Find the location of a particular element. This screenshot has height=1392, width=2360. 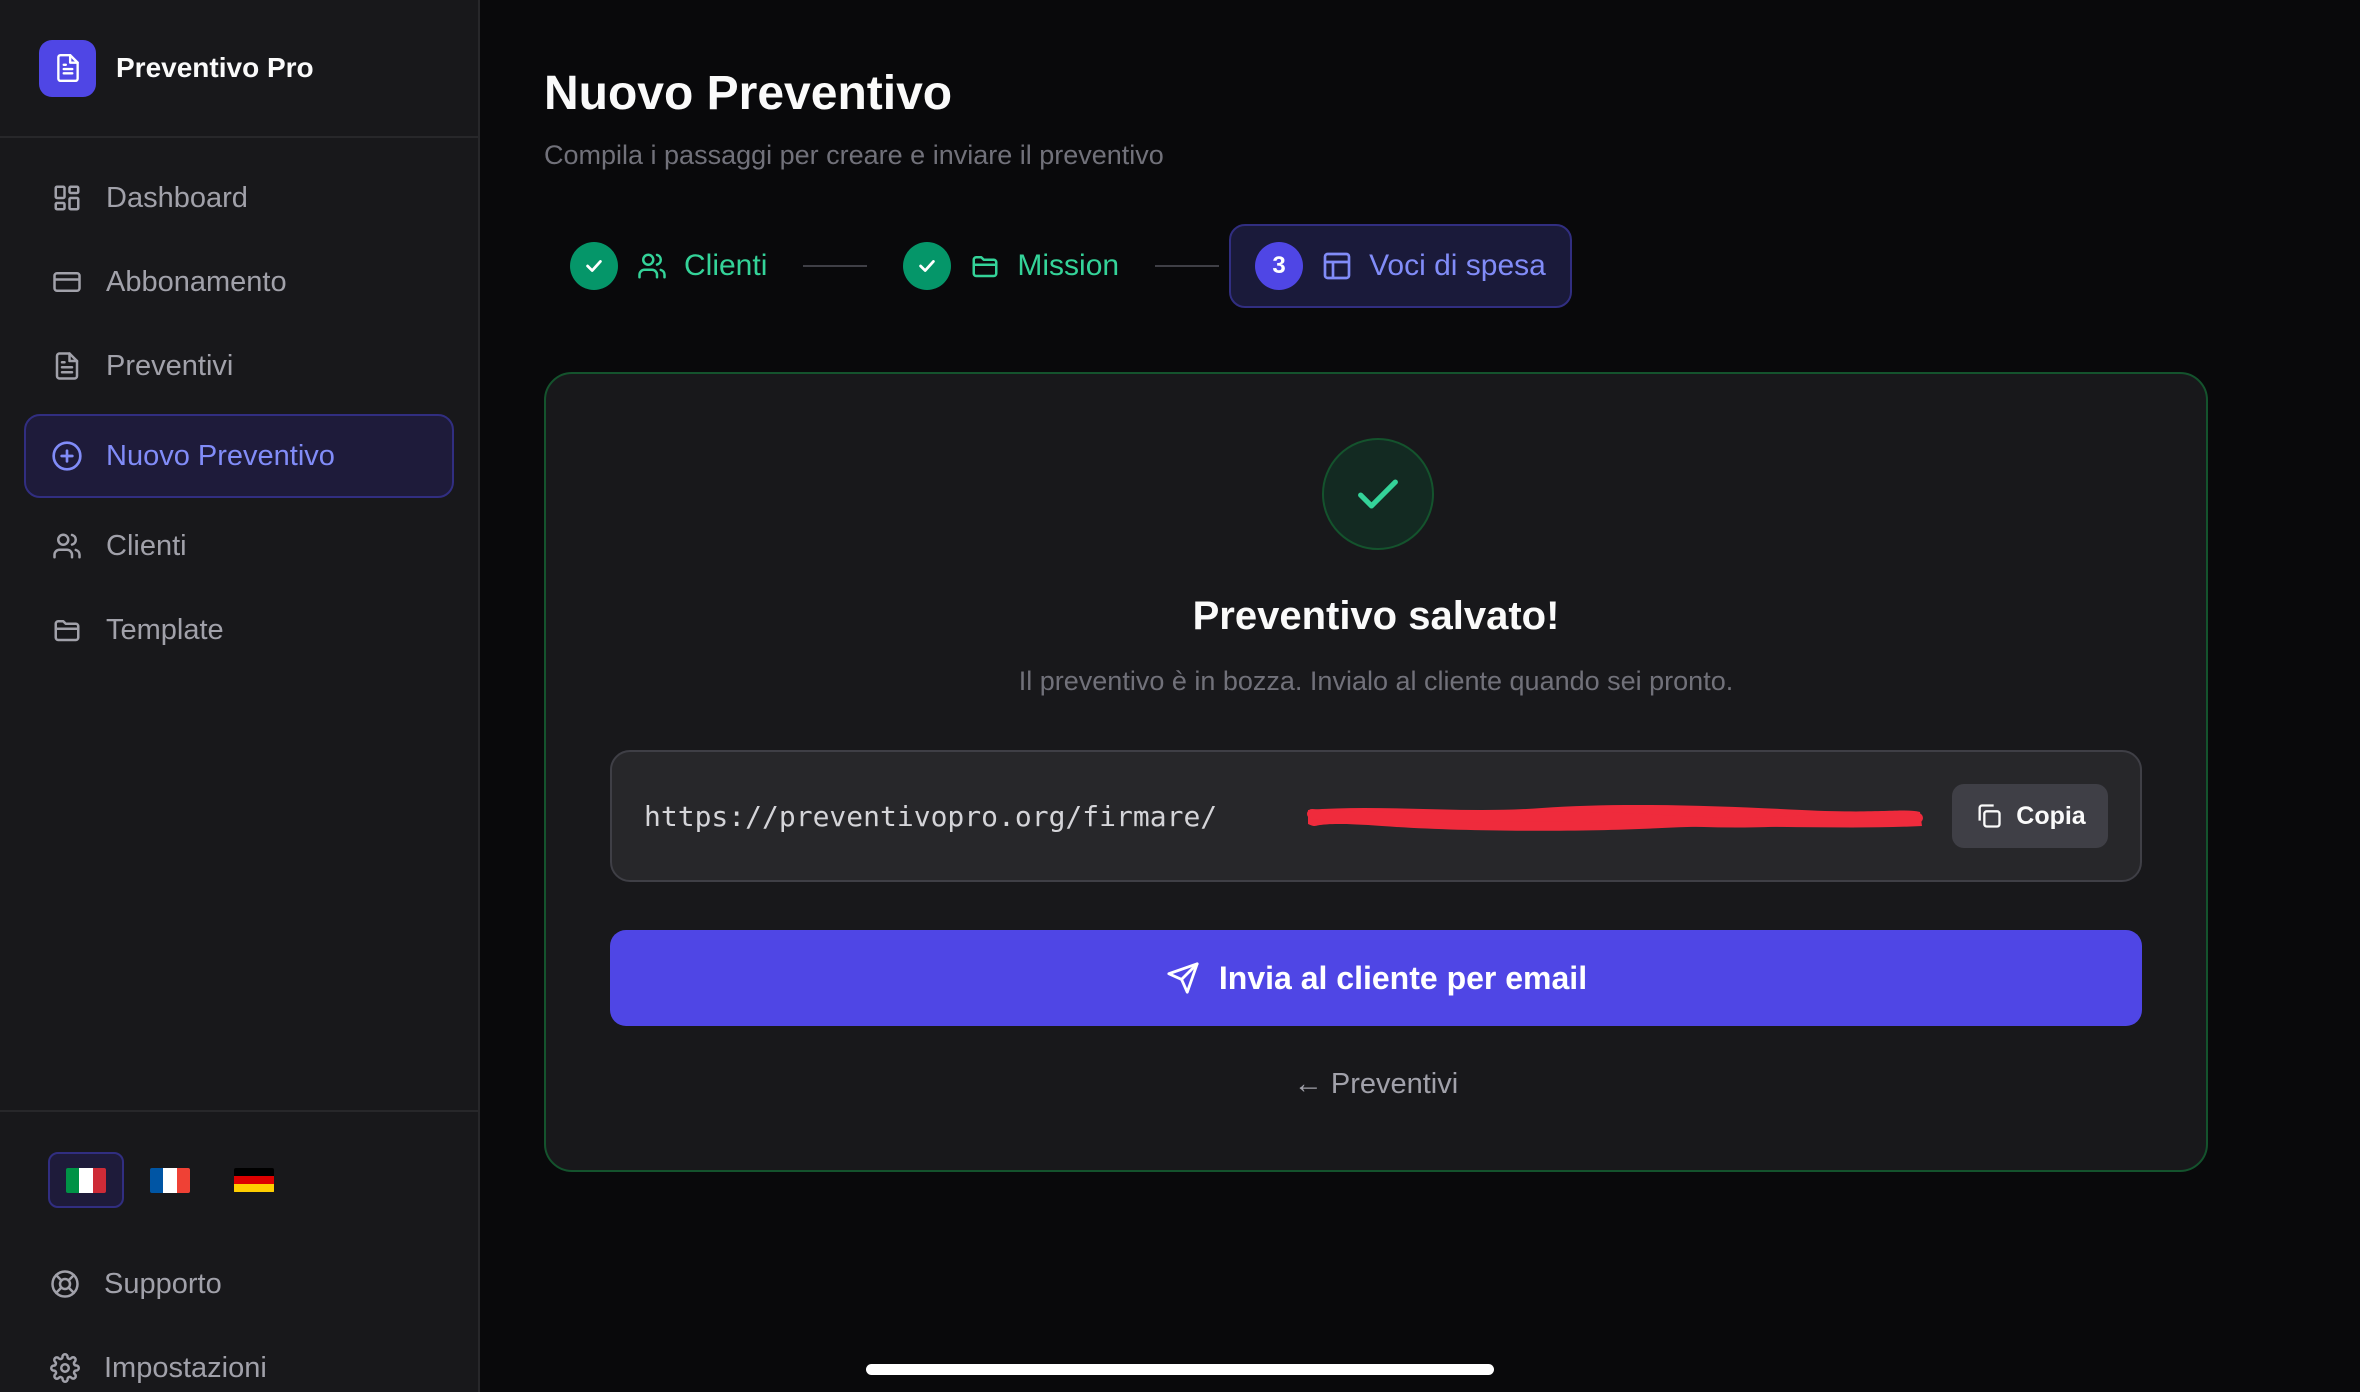

sidebar-item-nuovo-preventivo: Nuovo Preventivo is located at coordinates (239, 456).